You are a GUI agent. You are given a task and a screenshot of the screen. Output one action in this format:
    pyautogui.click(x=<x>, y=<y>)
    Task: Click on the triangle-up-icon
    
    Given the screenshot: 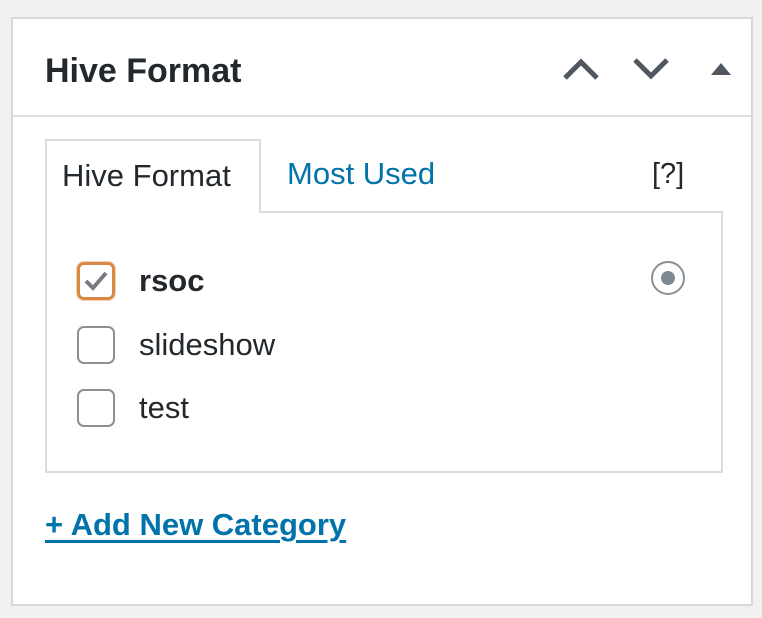 What is the action you would take?
    pyautogui.click(x=721, y=69)
    